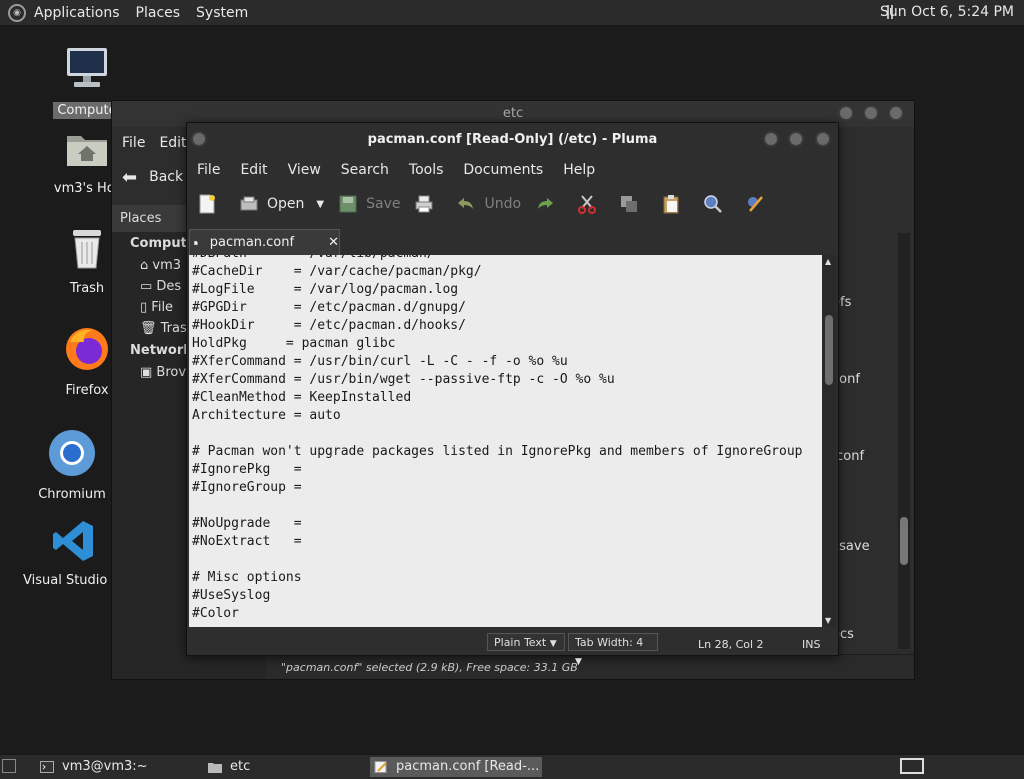 Image resolution: width=1024 pixels, height=779 pixels. I want to click on print-button, so click(428, 204).